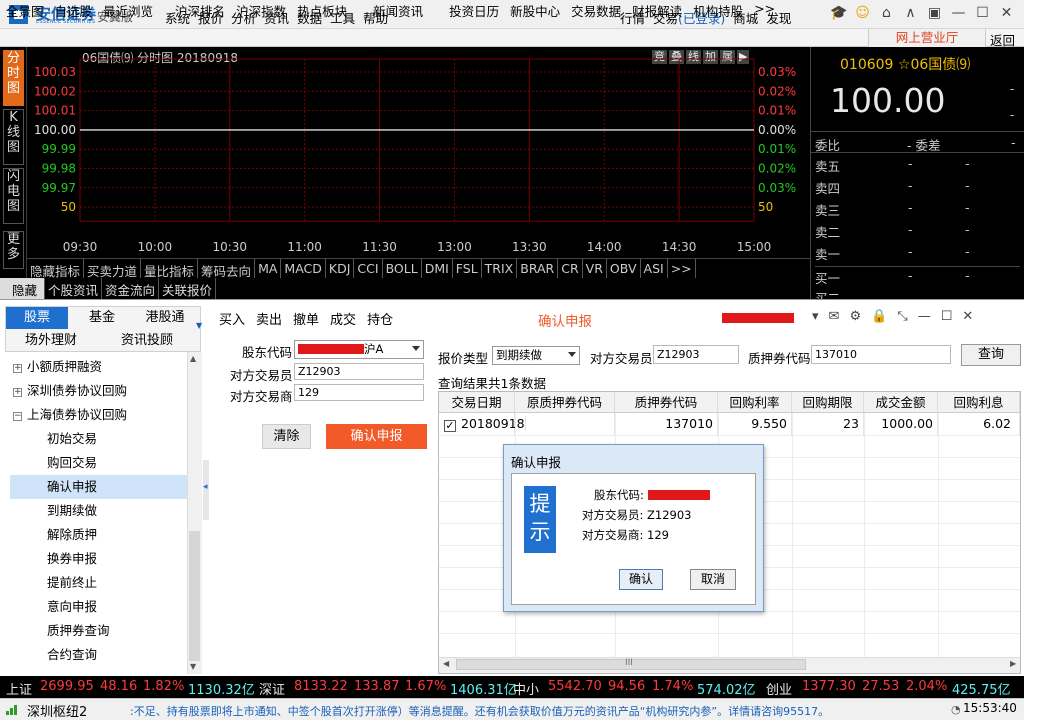 The height and width of the screenshot is (722, 1041). I want to click on ticker-zx-label: 中小, so click(526, 688).